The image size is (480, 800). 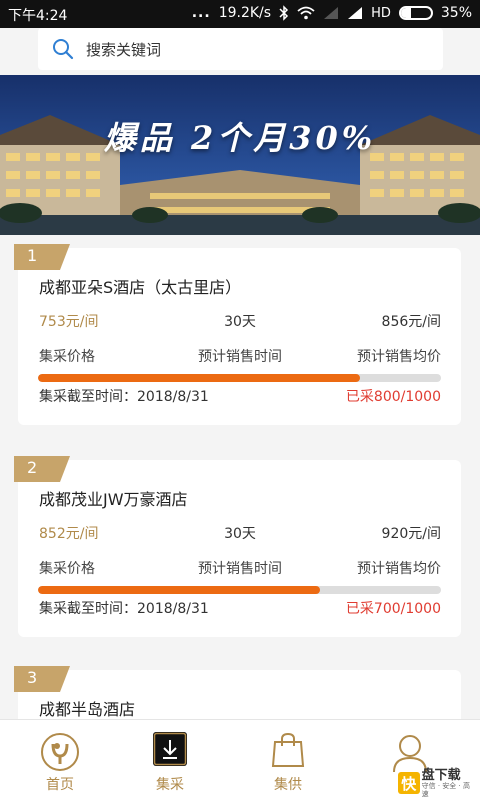 What do you see at coordinates (124, 49) in the screenshot?
I see `search-placeholder: 搜索关键词` at bounding box center [124, 49].